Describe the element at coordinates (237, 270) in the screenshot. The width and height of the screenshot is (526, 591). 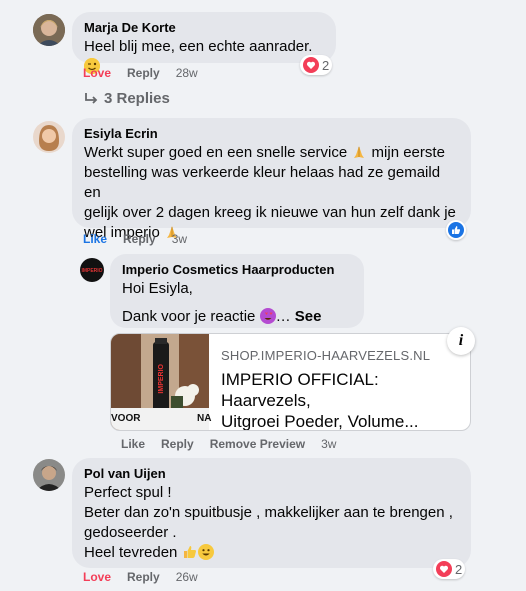
I see `comment-author: Imperio Cosmetics Haarproducten` at that location.